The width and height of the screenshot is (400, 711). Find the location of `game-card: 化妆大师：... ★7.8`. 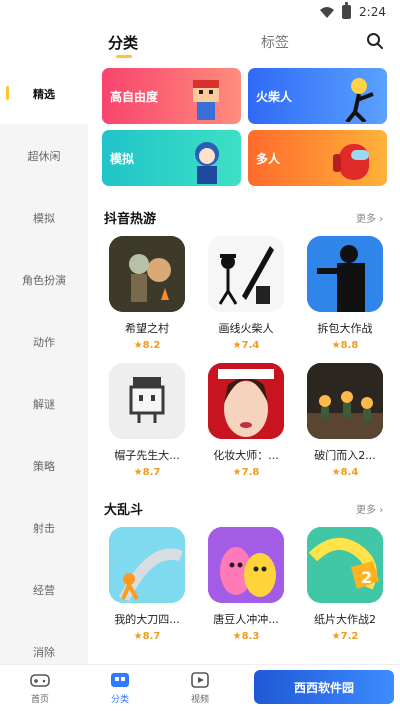

game-card: 化妆大师：... ★7.8 is located at coordinates (246, 420).